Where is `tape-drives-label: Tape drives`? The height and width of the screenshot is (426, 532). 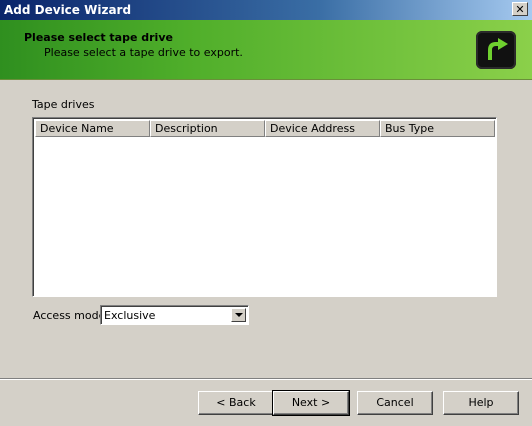
tape-drives-label: Tape drives is located at coordinates (63, 104).